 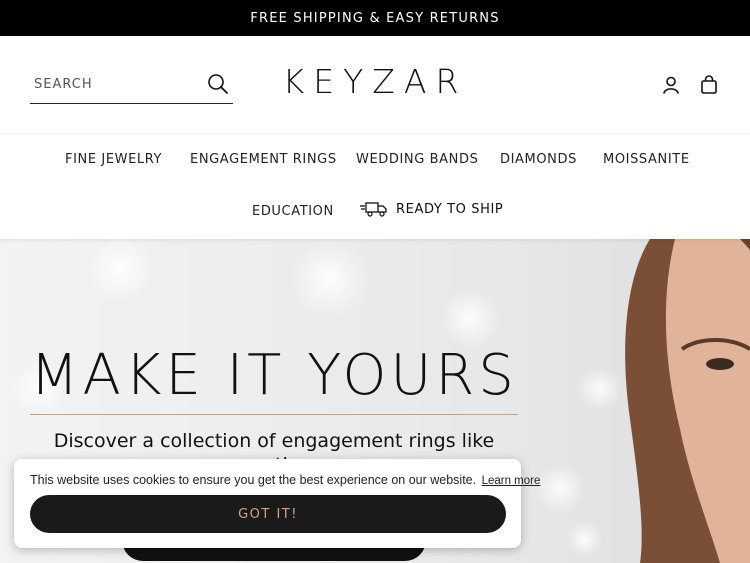 I want to click on hero-divider, so click(x=274, y=414).